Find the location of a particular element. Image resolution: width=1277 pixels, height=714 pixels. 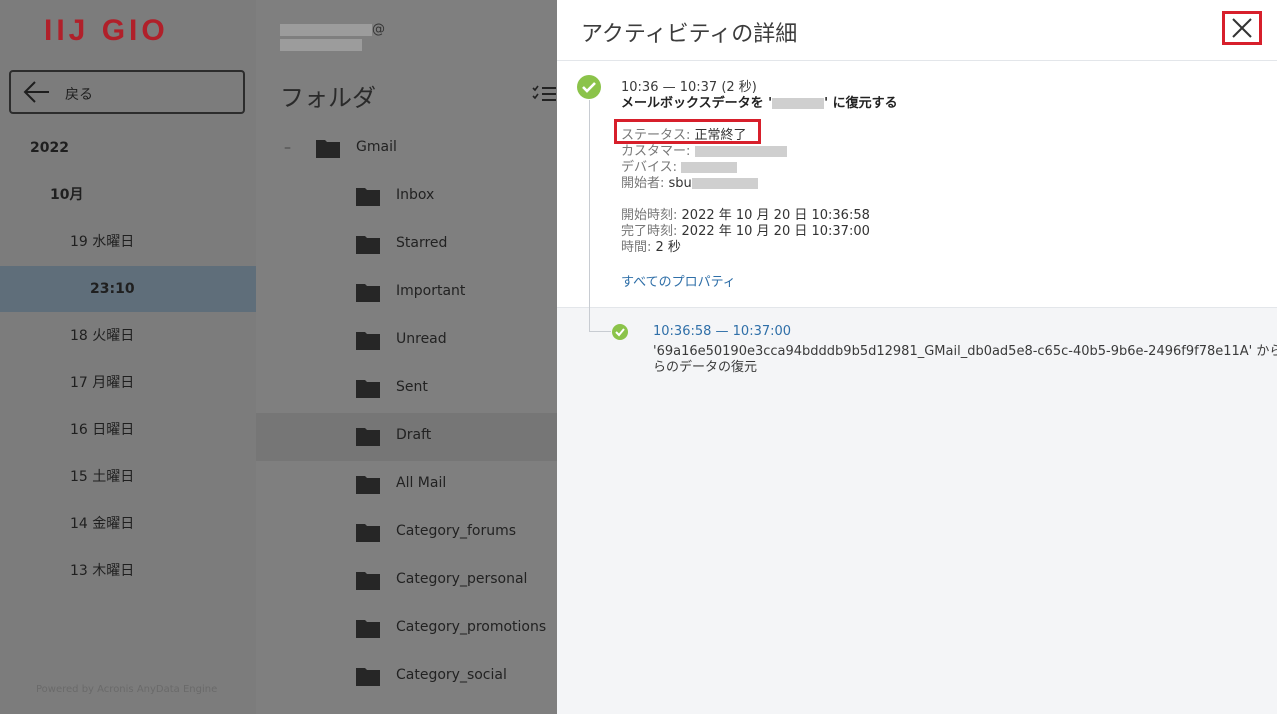

status-highlight: ステータス: 正常終了 is located at coordinates (687, 131).